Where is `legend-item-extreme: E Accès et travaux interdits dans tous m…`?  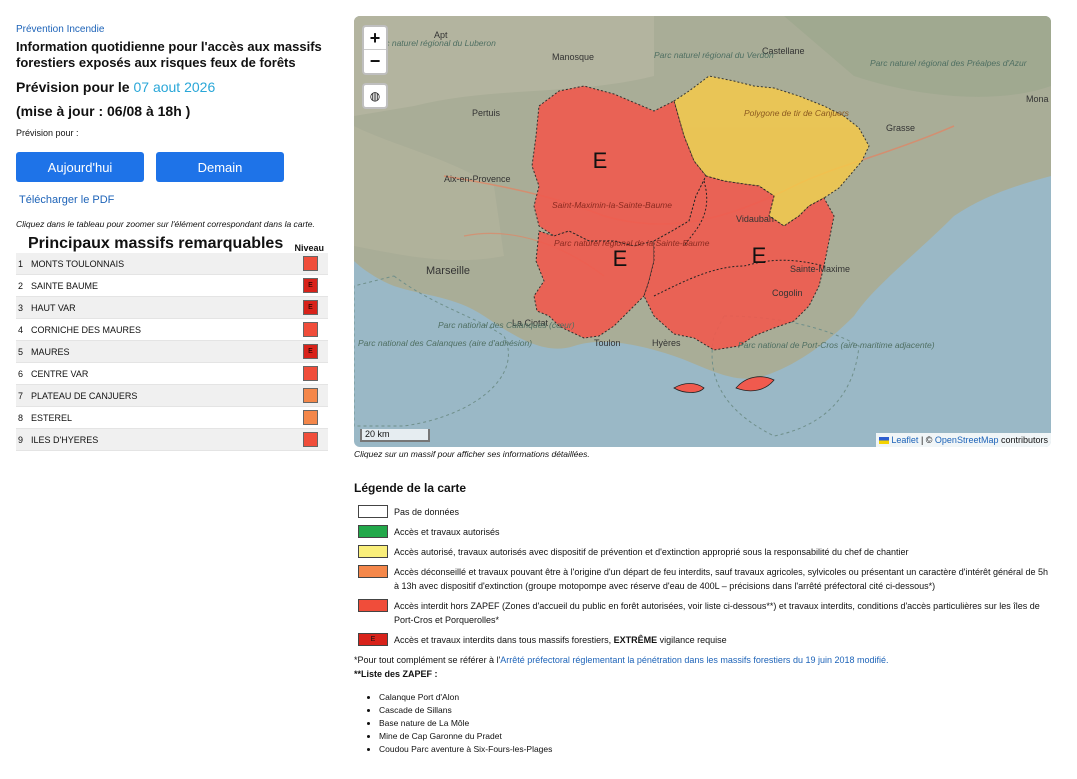 legend-item-extreme: E Accès et travaux interdits dans tous m… is located at coordinates (704, 640).